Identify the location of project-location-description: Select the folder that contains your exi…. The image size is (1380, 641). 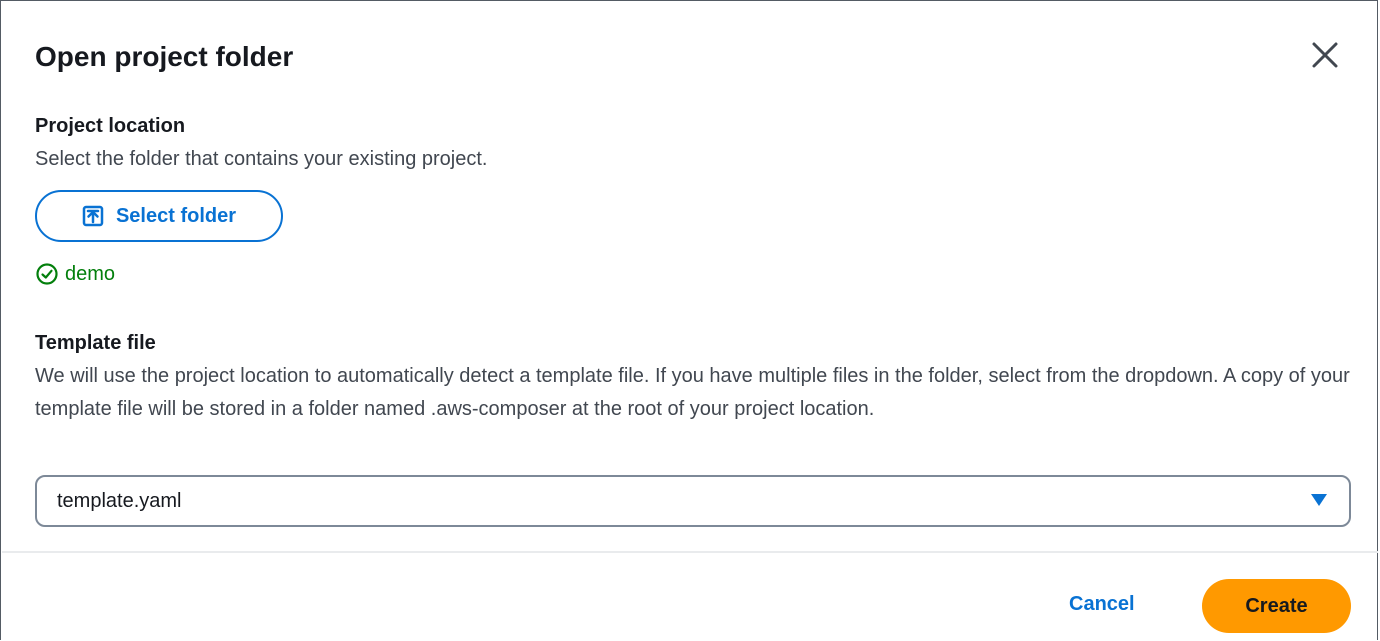
(261, 159).